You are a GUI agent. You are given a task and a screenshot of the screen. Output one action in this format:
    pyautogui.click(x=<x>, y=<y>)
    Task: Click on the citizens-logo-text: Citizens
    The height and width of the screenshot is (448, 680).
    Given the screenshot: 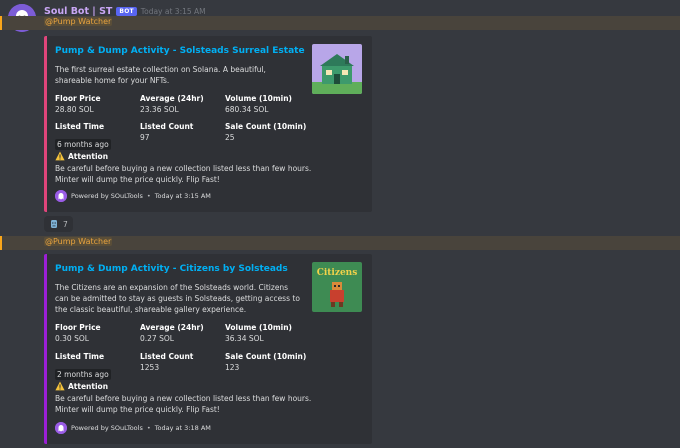 What is the action you would take?
    pyautogui.click(x=337, y=273)
    